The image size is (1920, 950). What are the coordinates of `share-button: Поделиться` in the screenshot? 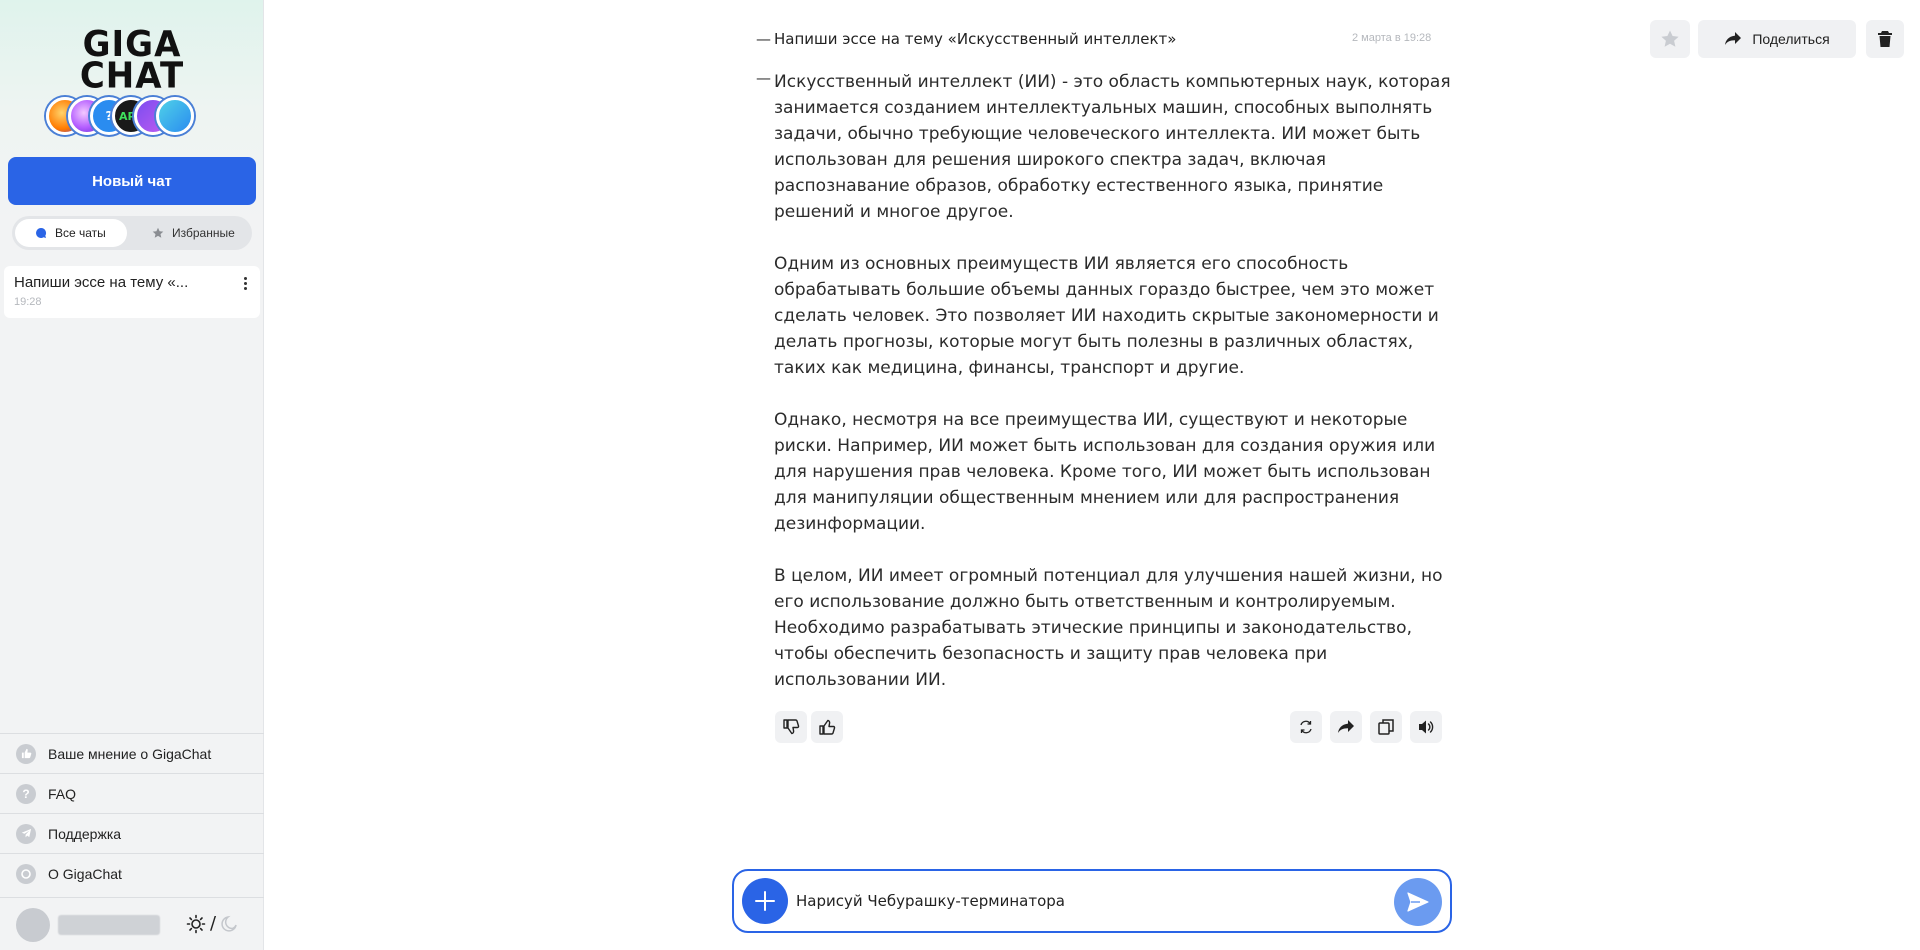 It's located at (1777, 39).